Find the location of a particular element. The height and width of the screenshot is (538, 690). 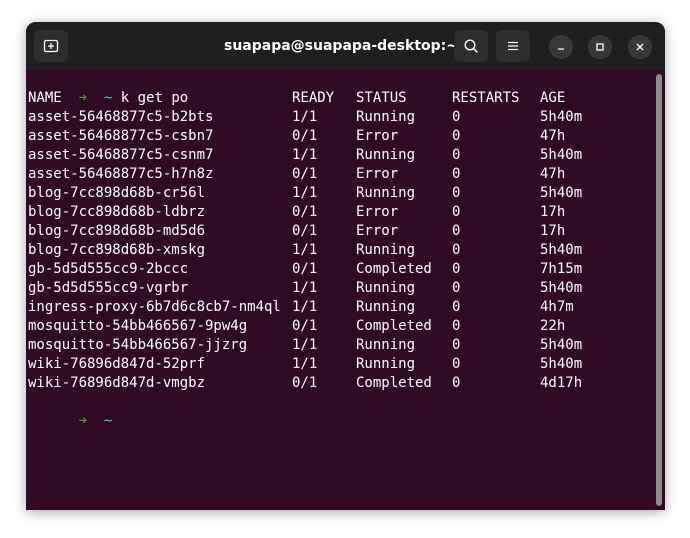

cell-name: blog-7cc898d68b-md5d6 is located at coordinates (117, 231).